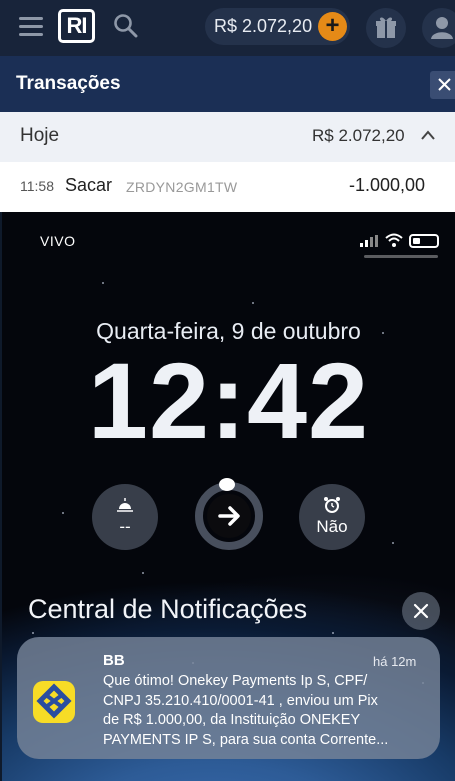 The height and width of the screenshot is (781, 455). I want to click on transactions-group-today: Hoje R$ 2.072,20, so click(227, 137).